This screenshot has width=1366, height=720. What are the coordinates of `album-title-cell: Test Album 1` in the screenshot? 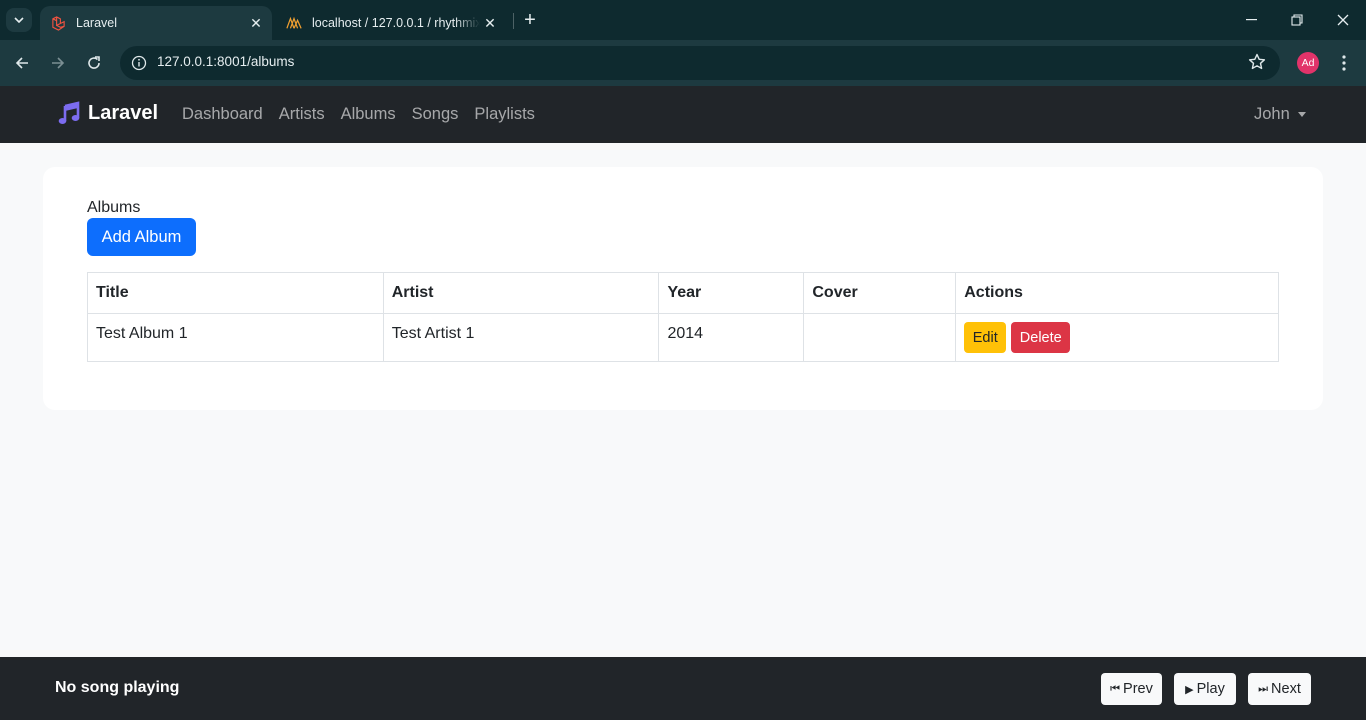 It's located at (235, 337).